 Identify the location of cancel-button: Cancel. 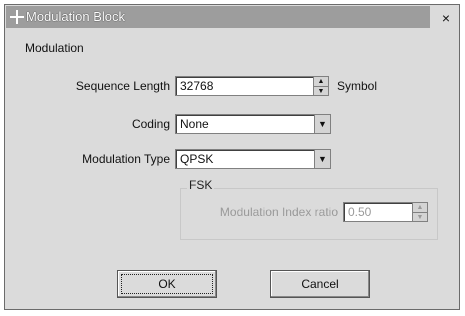
(320, 284).